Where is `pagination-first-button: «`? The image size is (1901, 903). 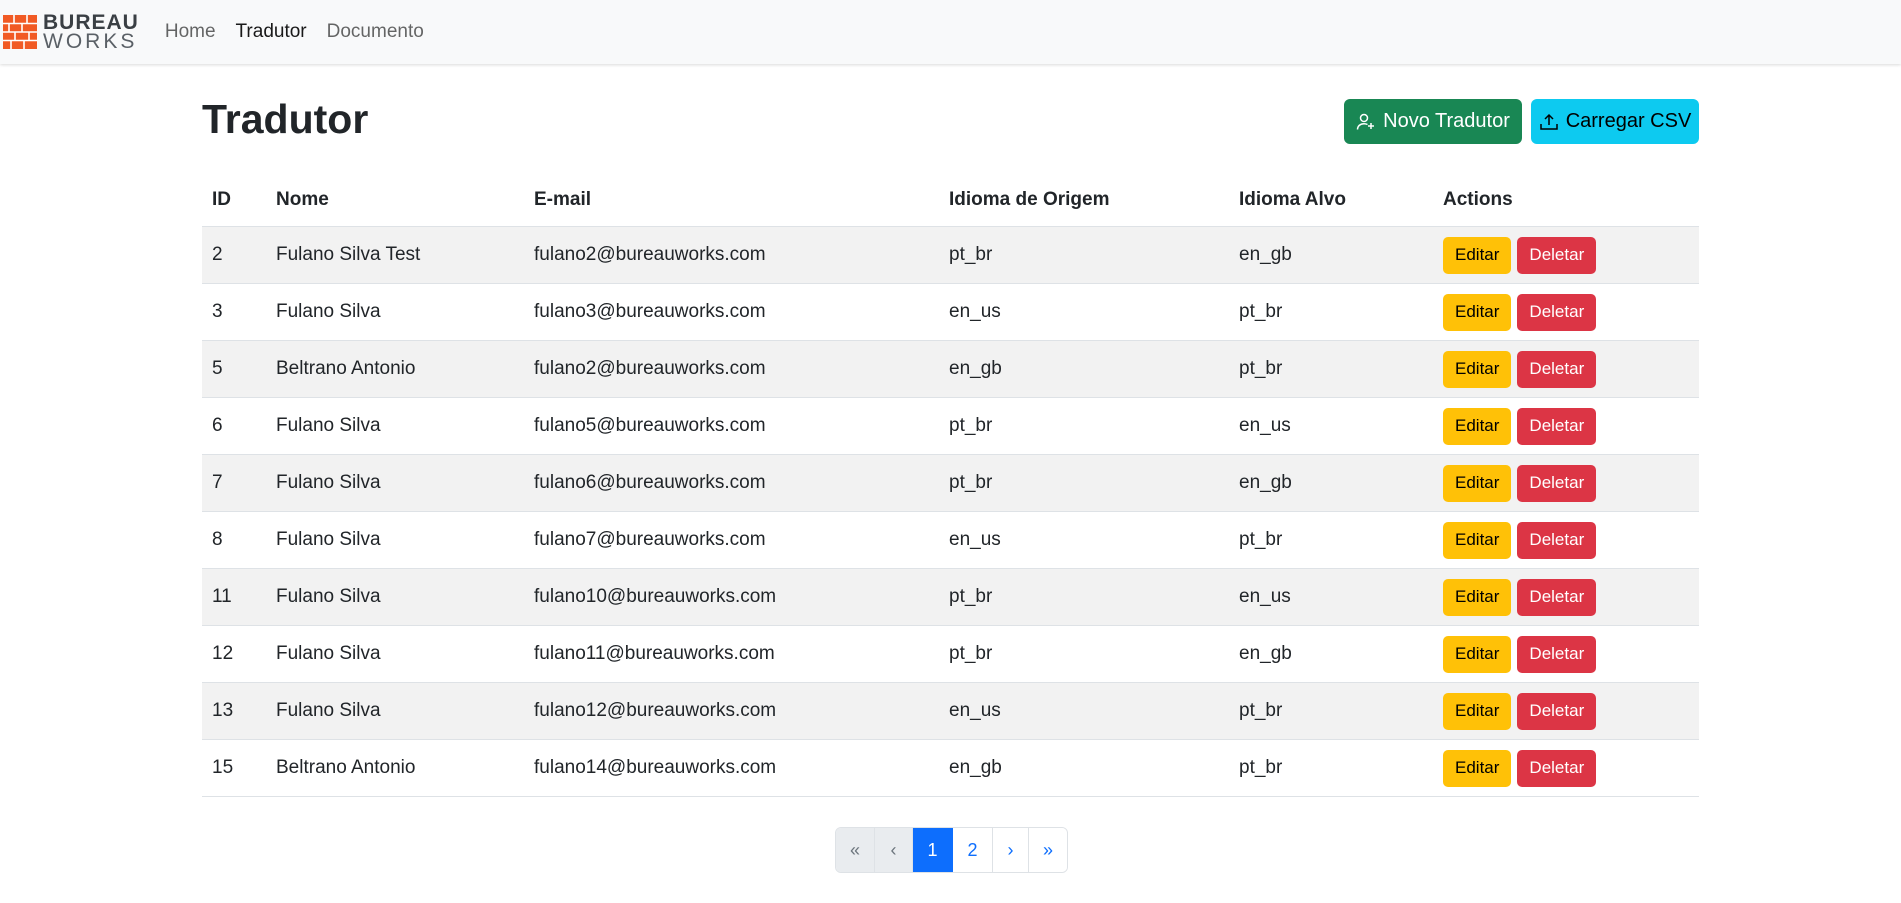 pagination-first-button: « is located at coordinates (855, 850).